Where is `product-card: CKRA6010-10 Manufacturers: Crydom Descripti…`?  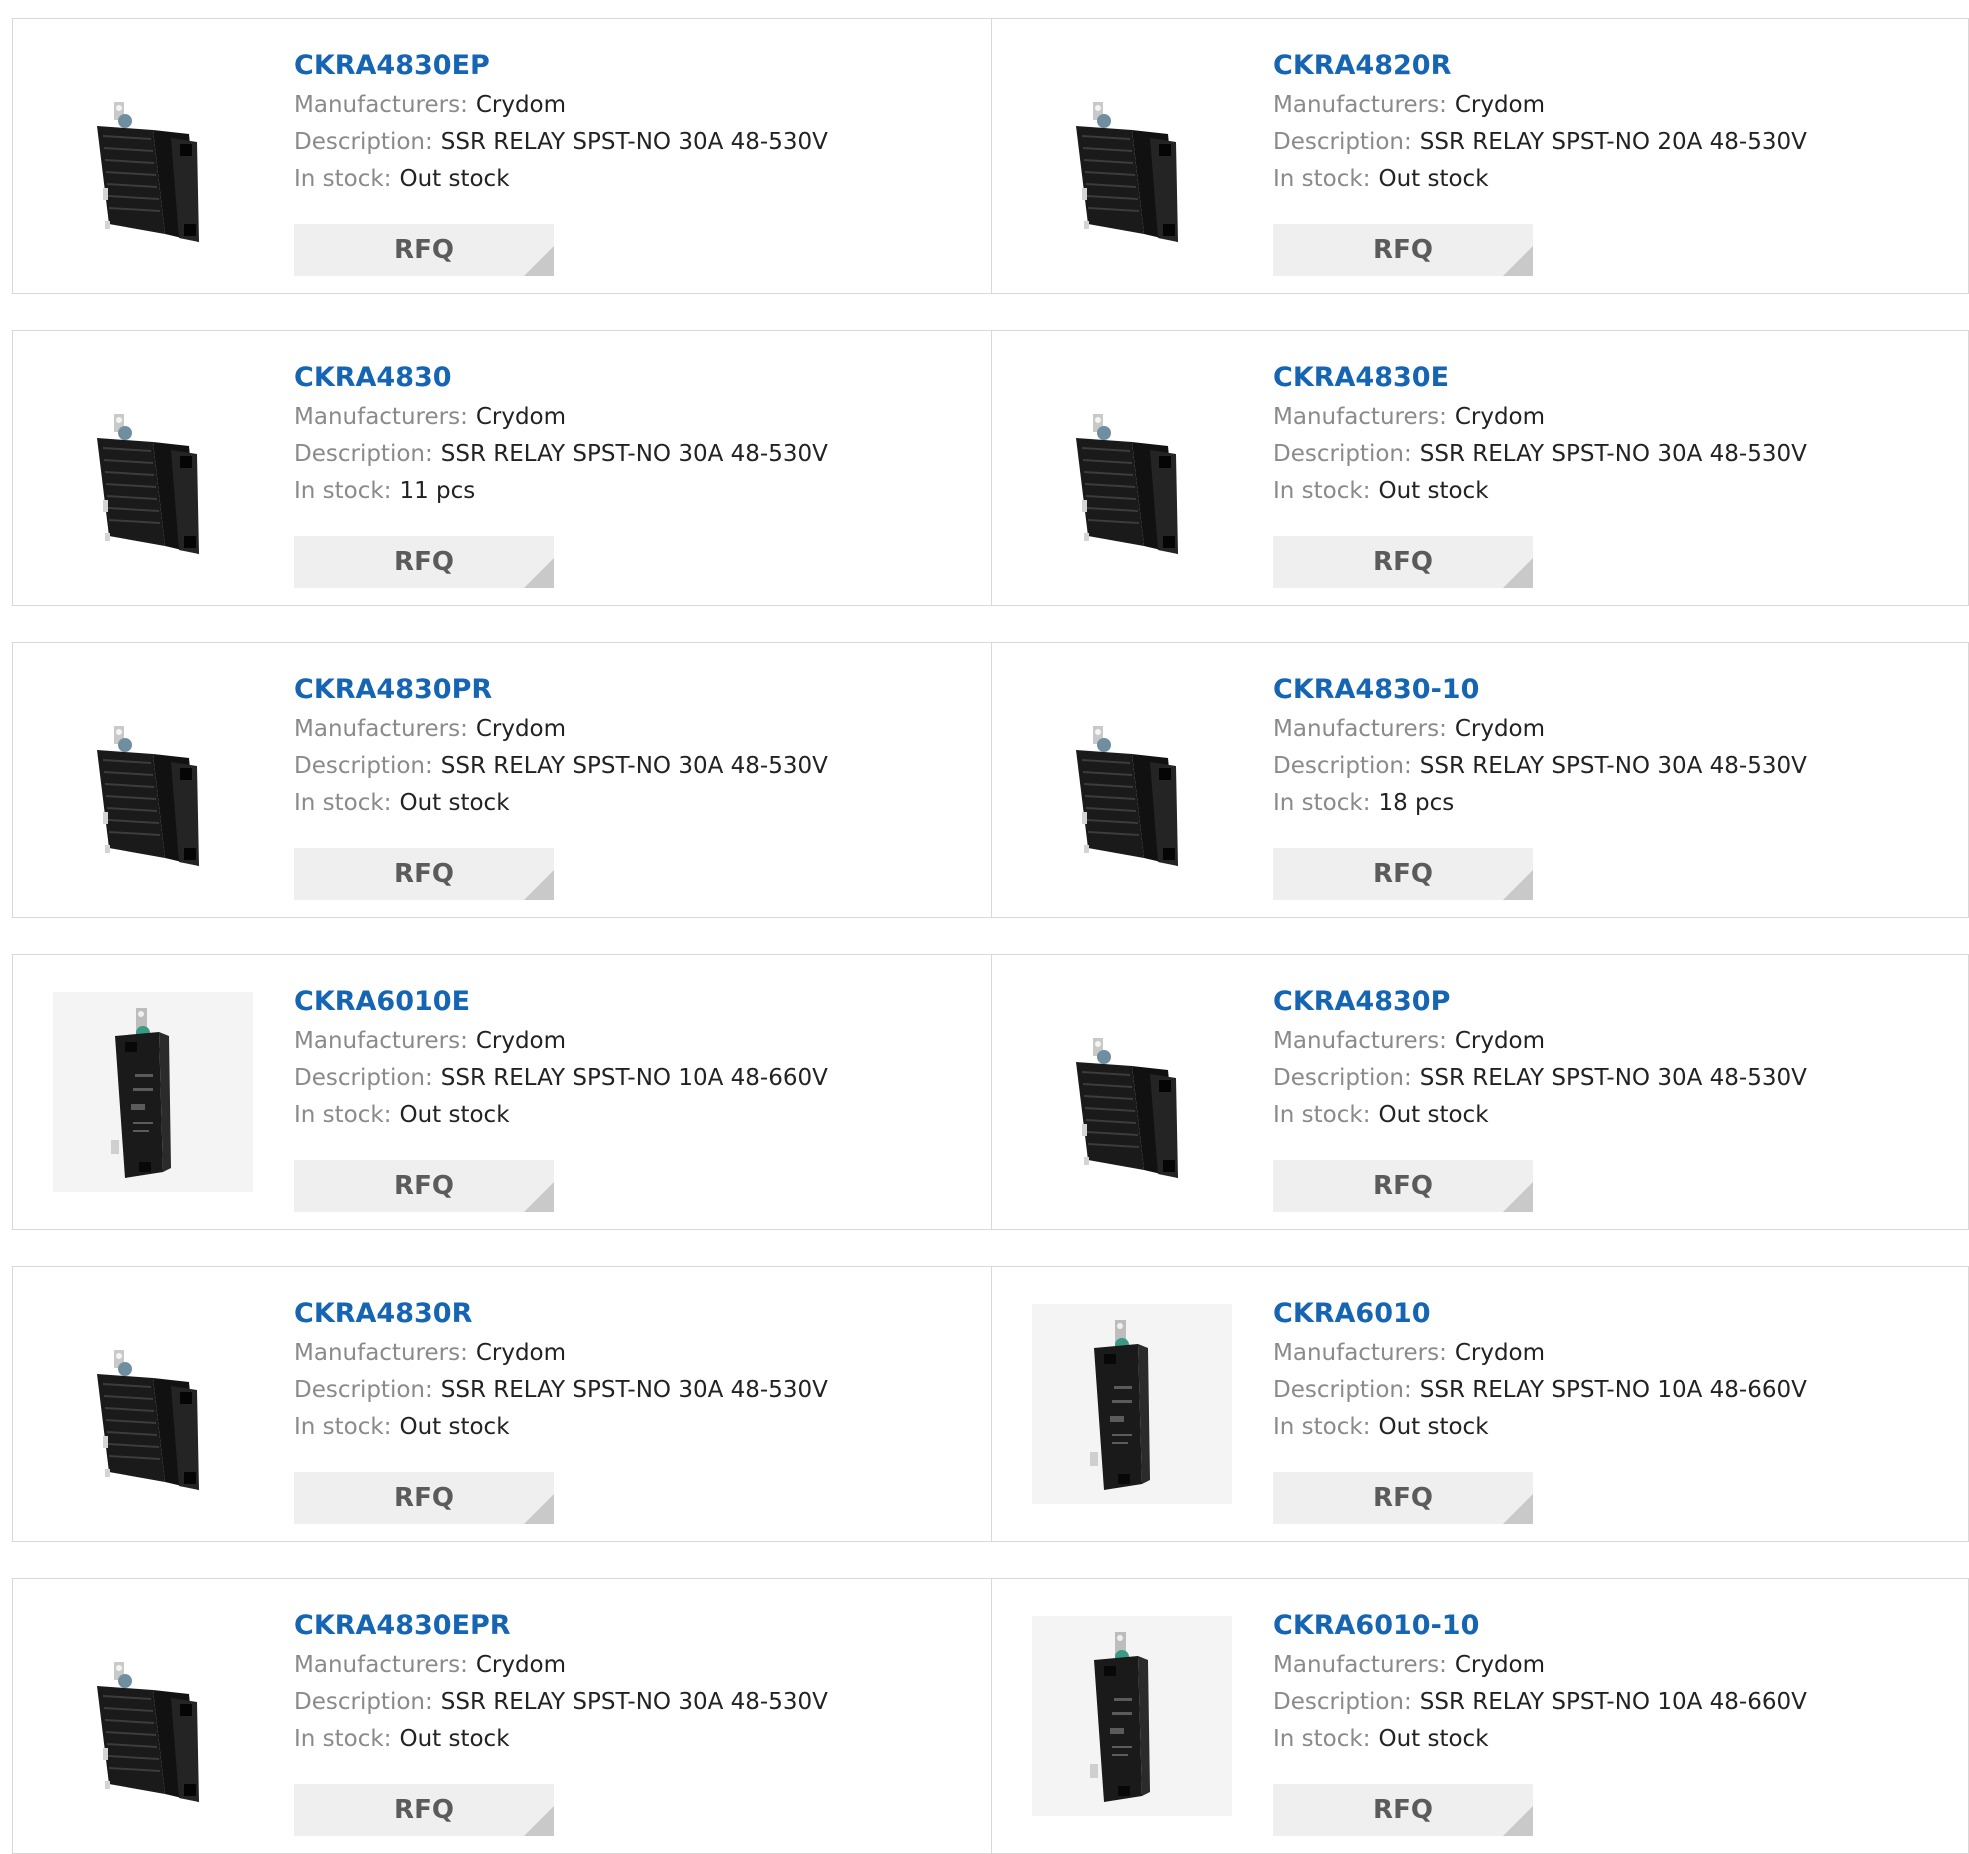
product-card: CKRA6010-10 Manufacturers: Crydom Descripti… is located at coordinates (1480, 1716).